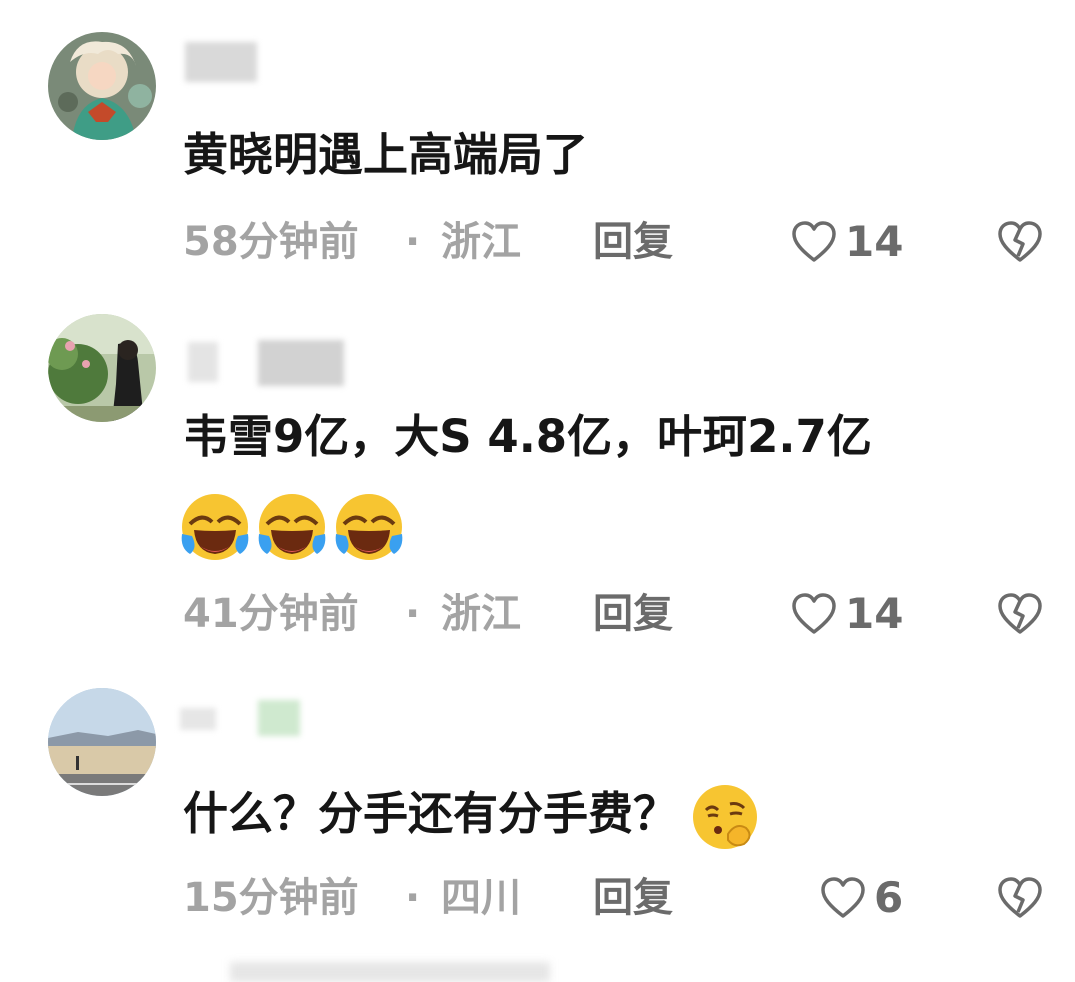  I want to click on location: 四川, so click(481, 898).